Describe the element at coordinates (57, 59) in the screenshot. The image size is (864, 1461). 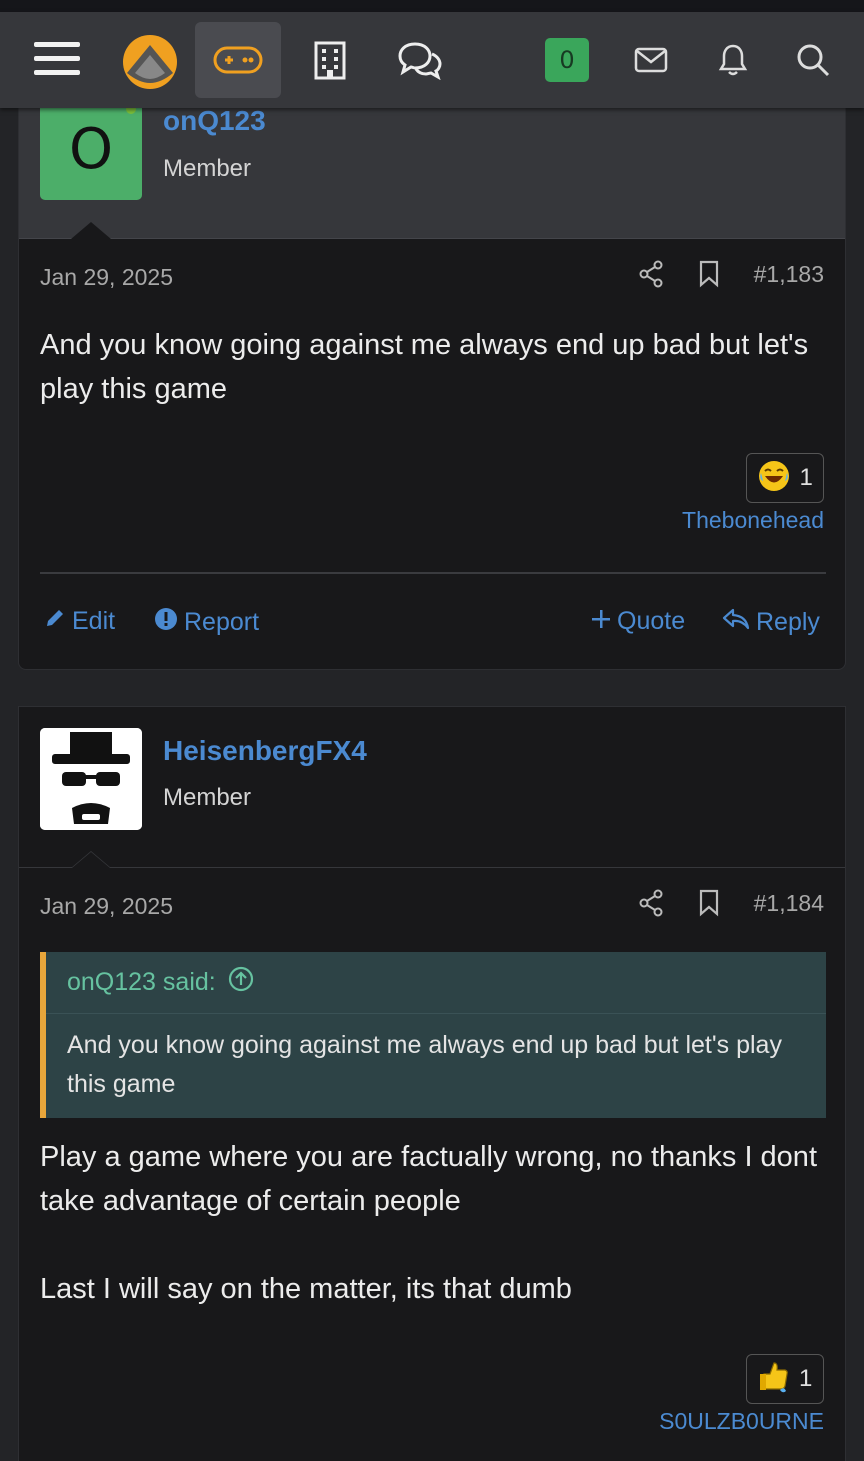
I see `hamburger-menu-icon` at that location.